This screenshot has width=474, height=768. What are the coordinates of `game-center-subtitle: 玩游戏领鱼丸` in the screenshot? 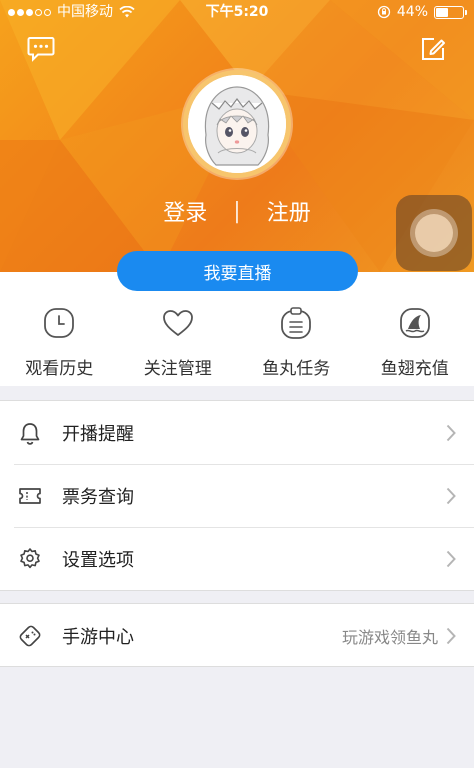 It's located at (389, 637).